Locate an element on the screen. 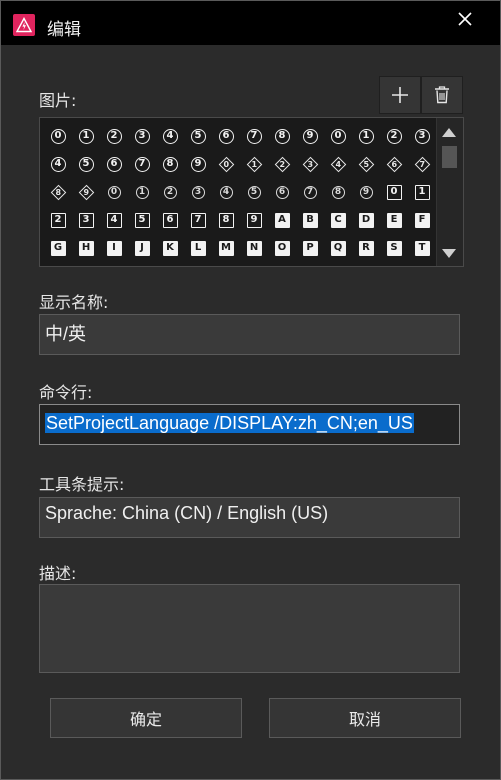 Image resolution: width=501 pixels, height=780 pixels. image-item-label: 4 is located at coordinates (338, 163).